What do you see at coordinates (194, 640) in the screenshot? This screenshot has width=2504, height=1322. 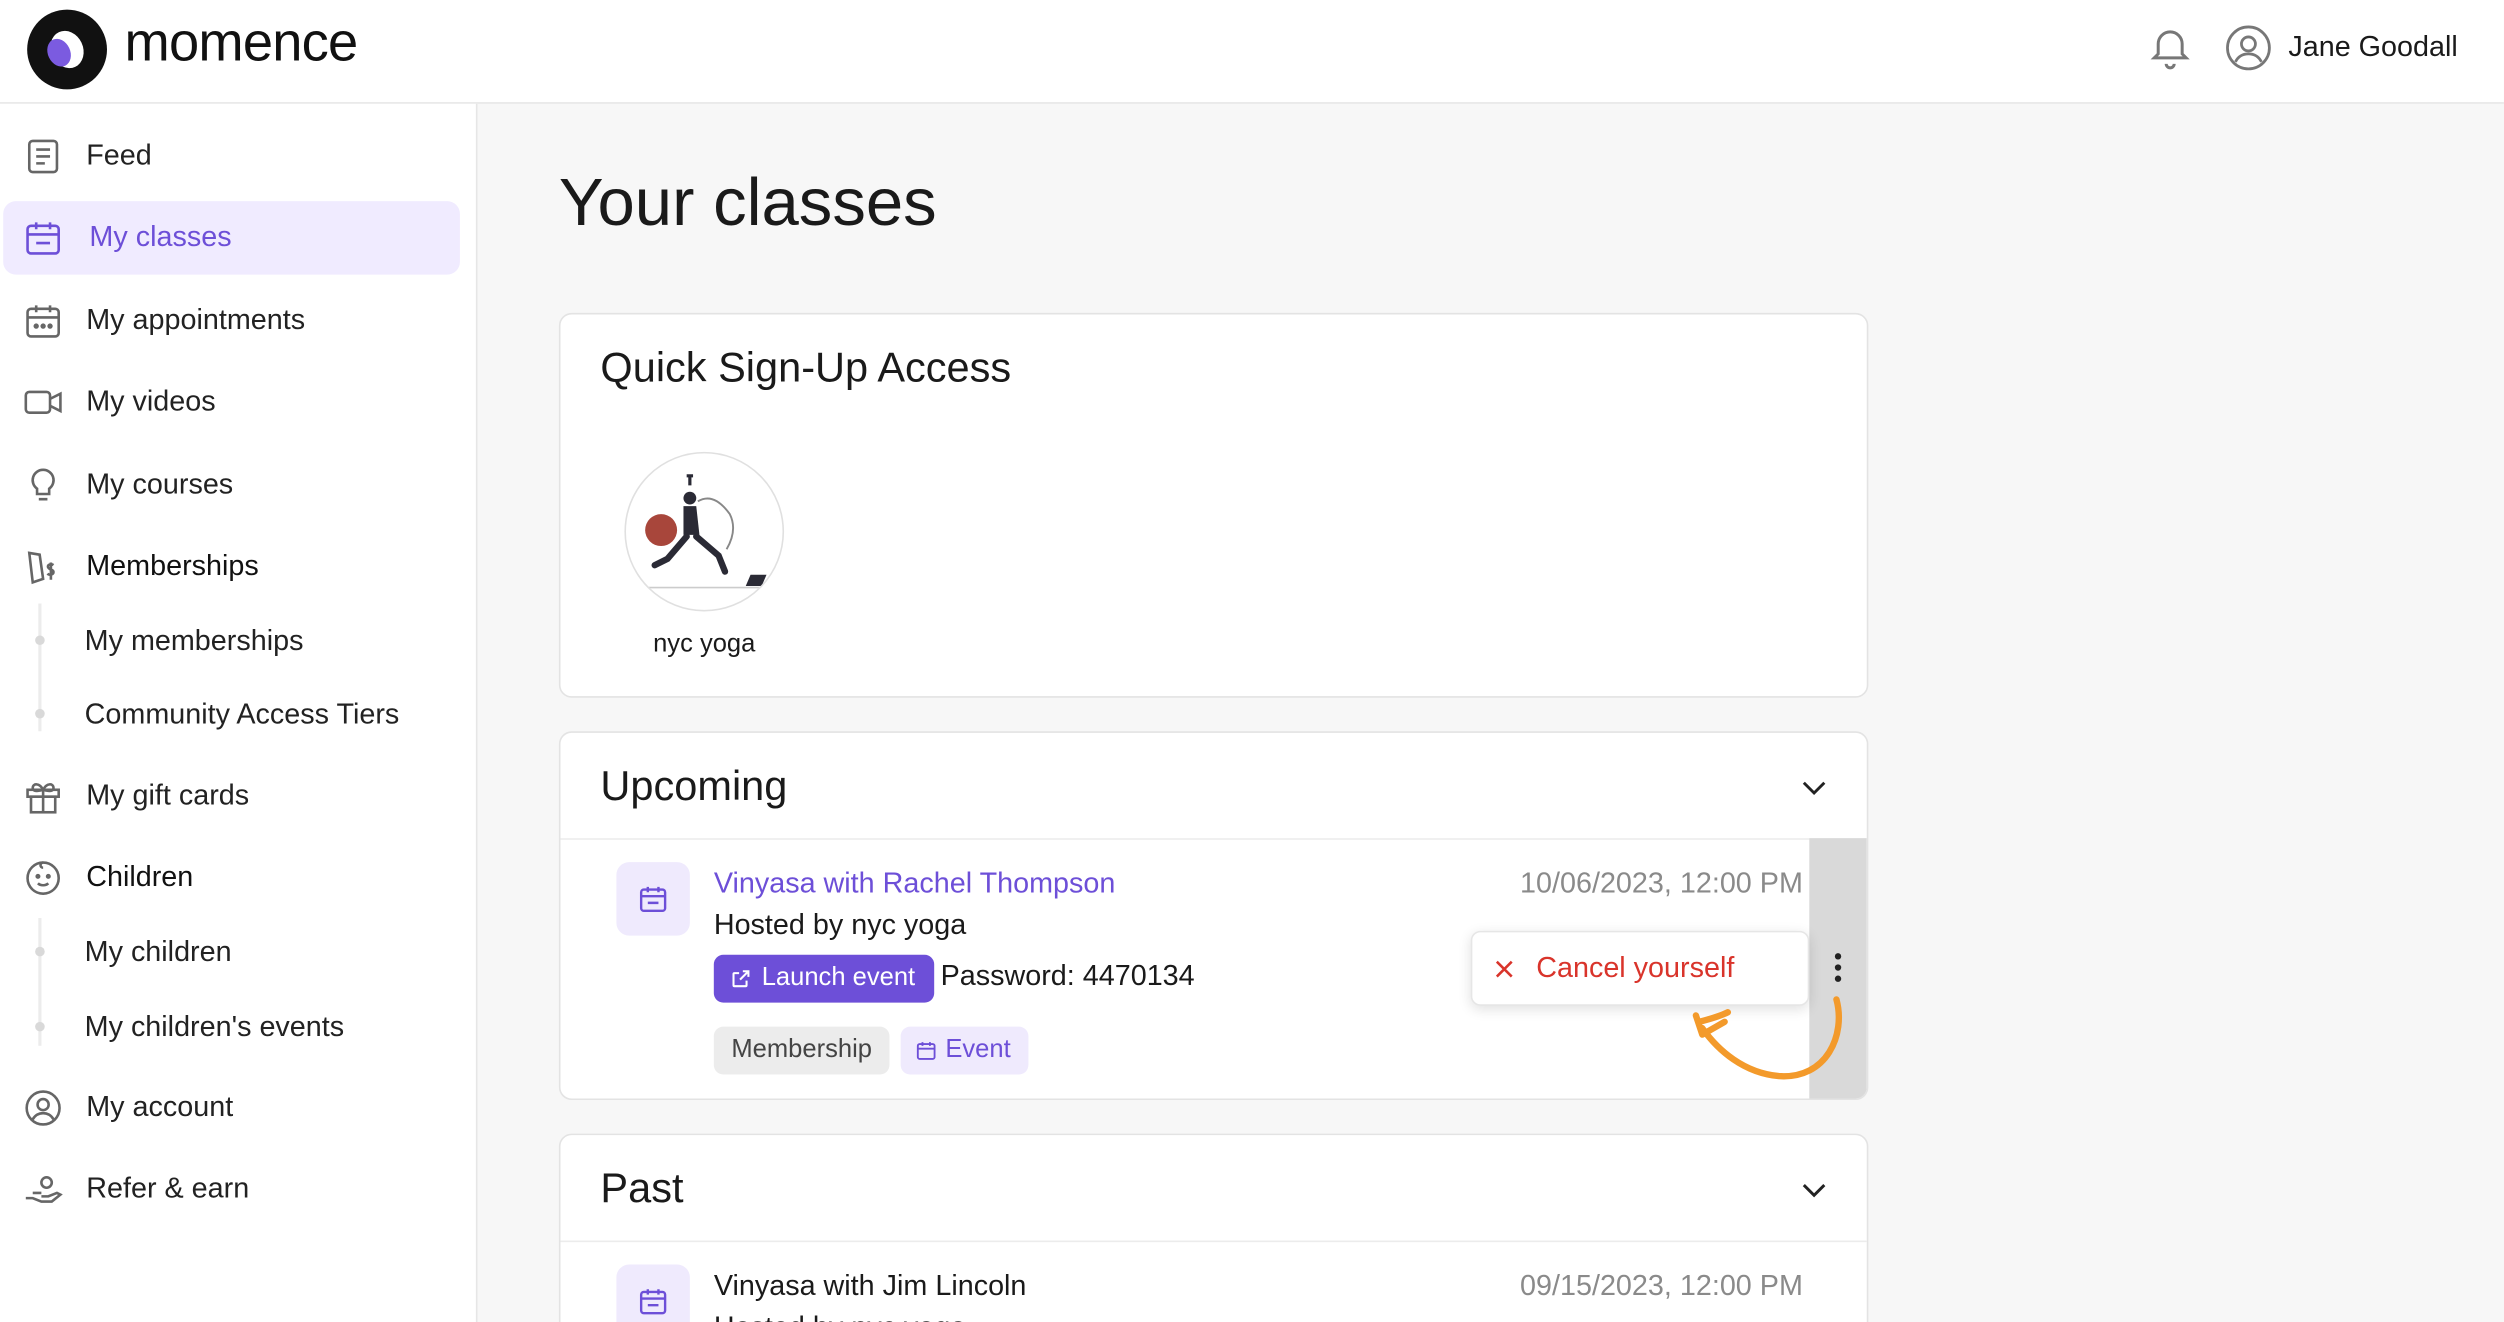 I see `sidebar-subitem-label: My memberships` at bounding box center [194, 640].